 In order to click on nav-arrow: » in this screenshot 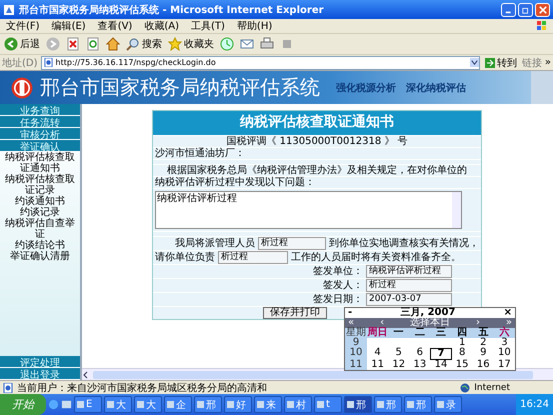, I will do `click(509, 323)`.